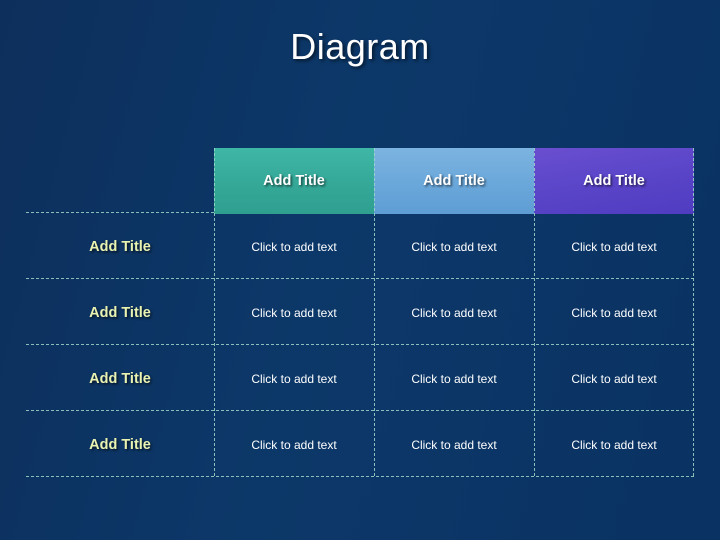  What do you see at coordinates (120, 181) in the screenshot?
I see `matrix-corner-cell` at bounding box center [120, 181].